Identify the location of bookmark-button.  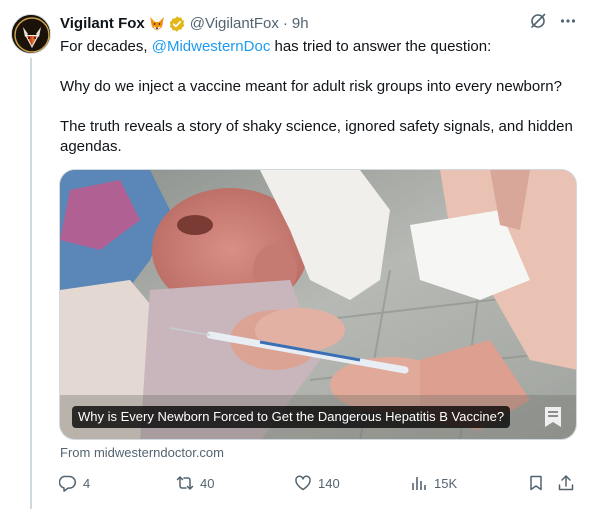
(536, 483).